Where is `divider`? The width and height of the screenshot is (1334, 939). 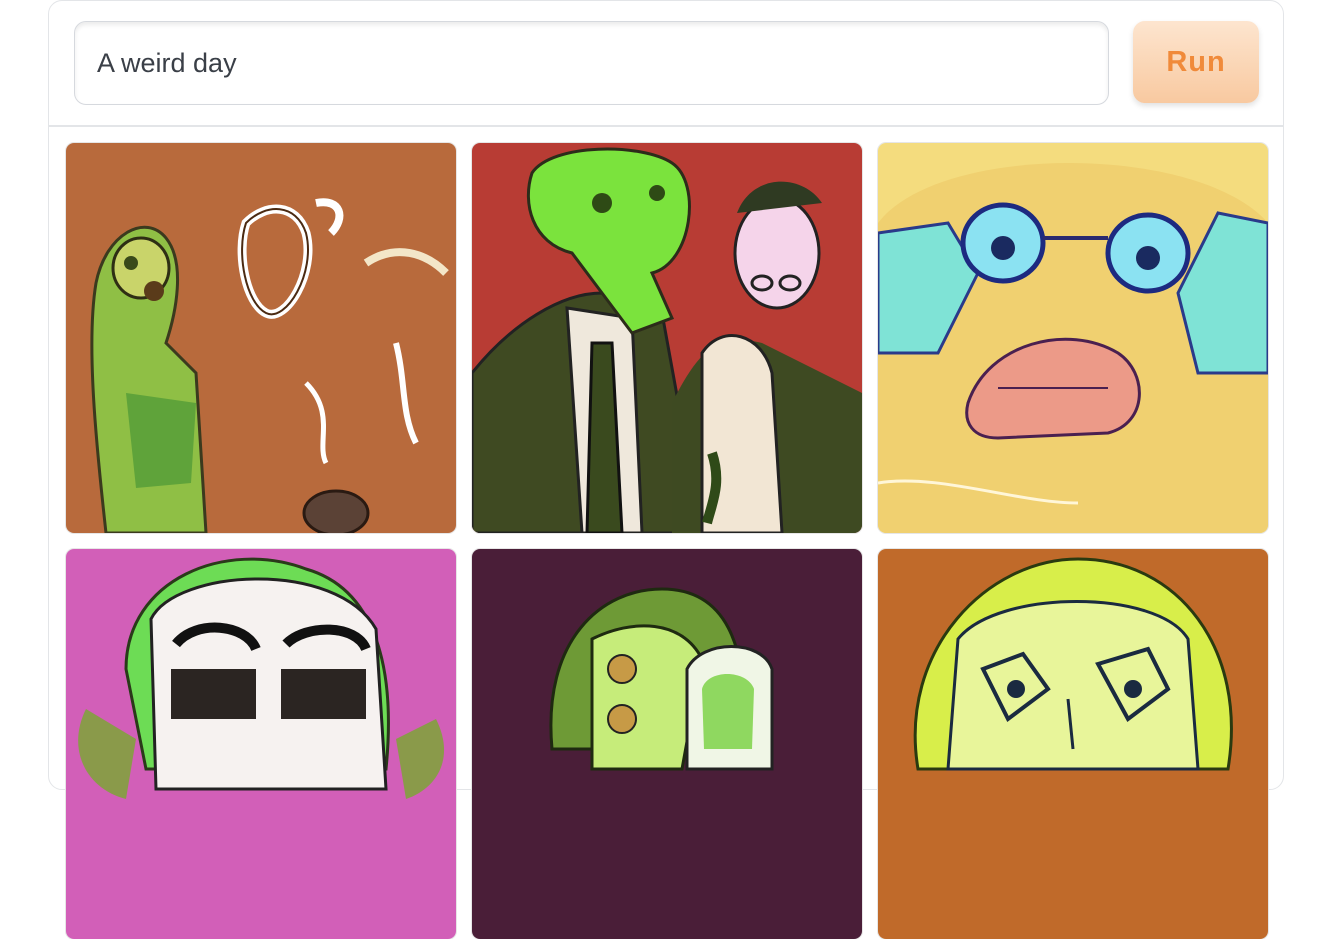 divider is located at coordinates (666, 126).